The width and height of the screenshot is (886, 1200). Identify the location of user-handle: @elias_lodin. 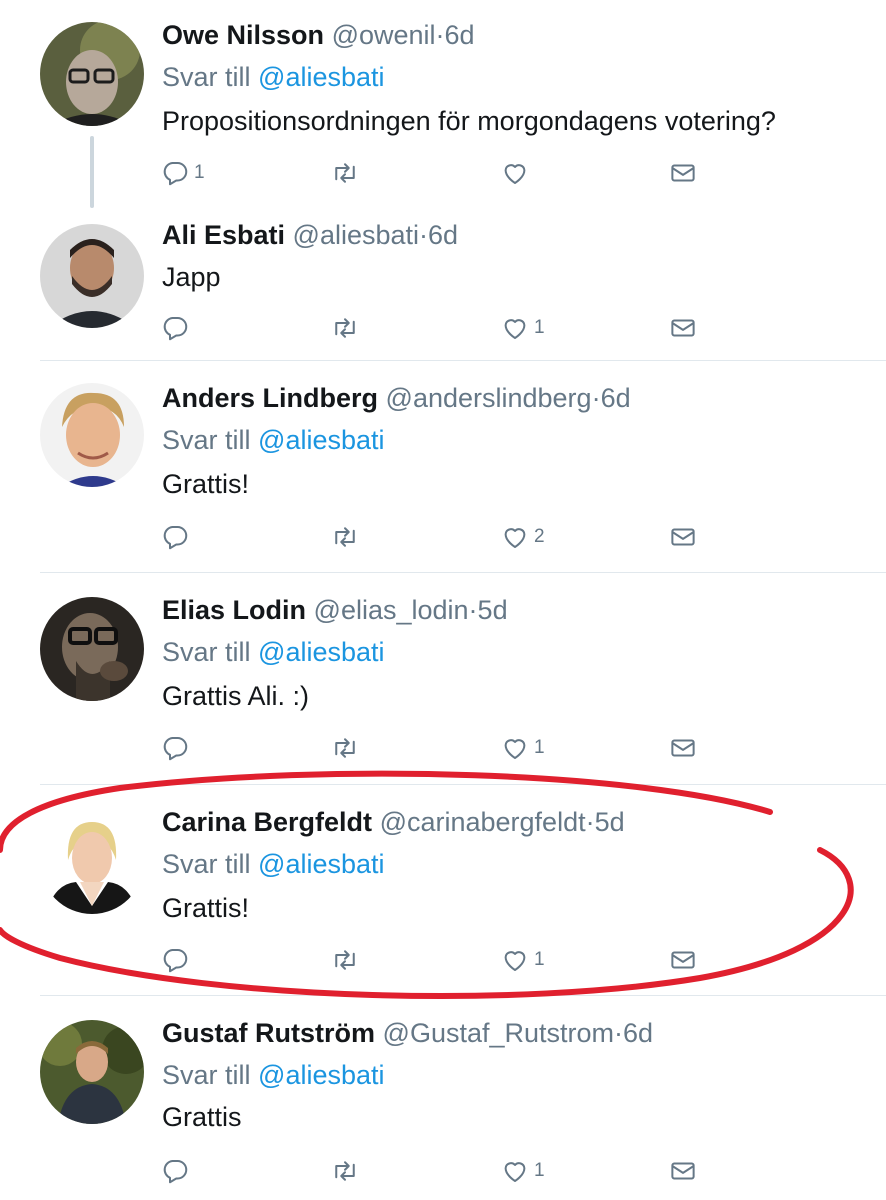
(391, 610).